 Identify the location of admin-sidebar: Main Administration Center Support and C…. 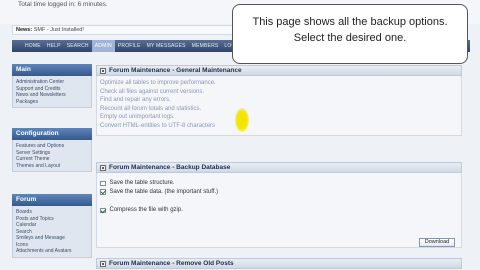
(52, 165).